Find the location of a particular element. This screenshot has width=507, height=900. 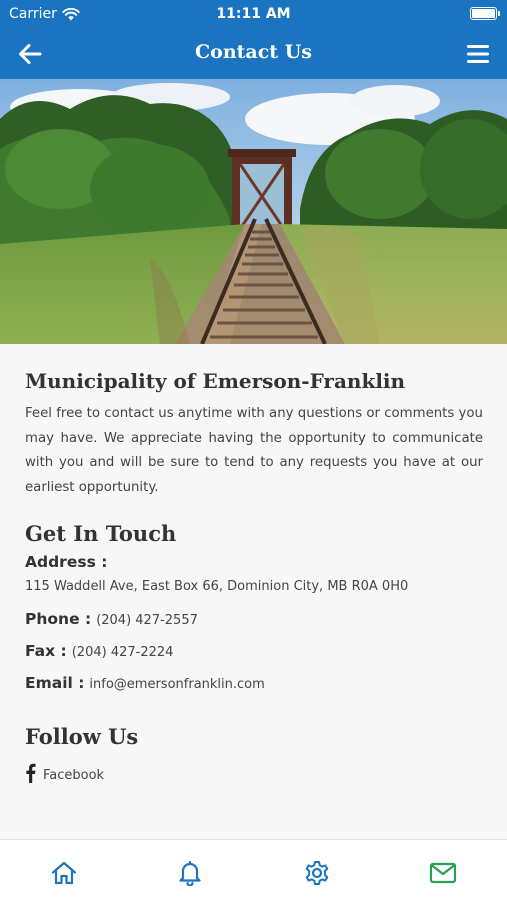

gear-icon is located at coordinates (317, 873).